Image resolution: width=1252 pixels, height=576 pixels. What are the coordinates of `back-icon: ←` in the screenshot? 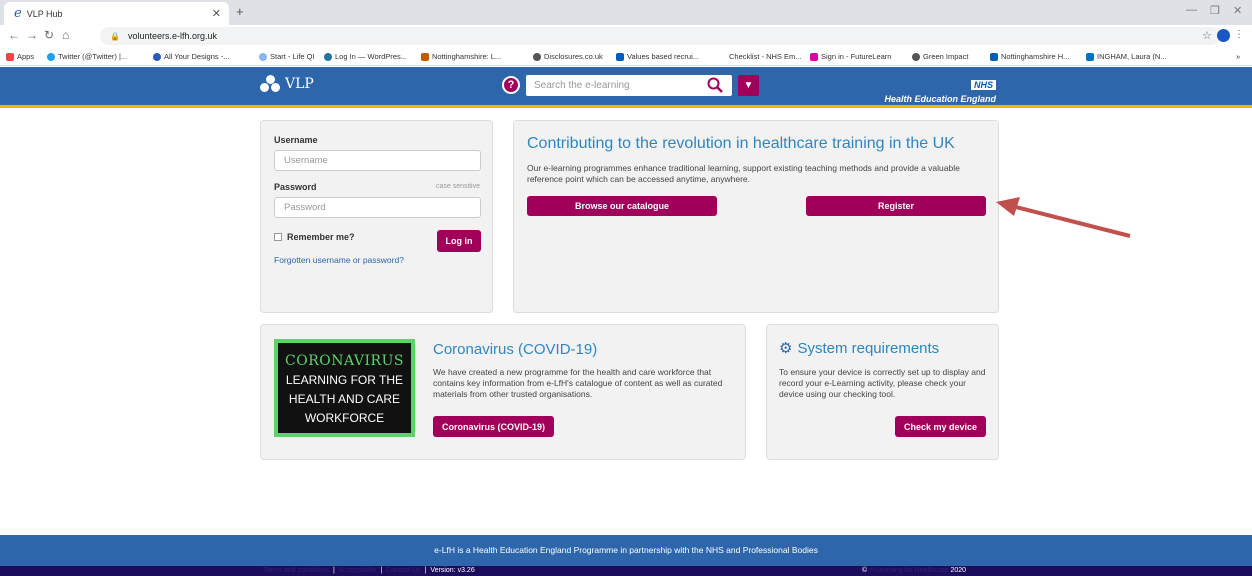 It's located at (14, 35).